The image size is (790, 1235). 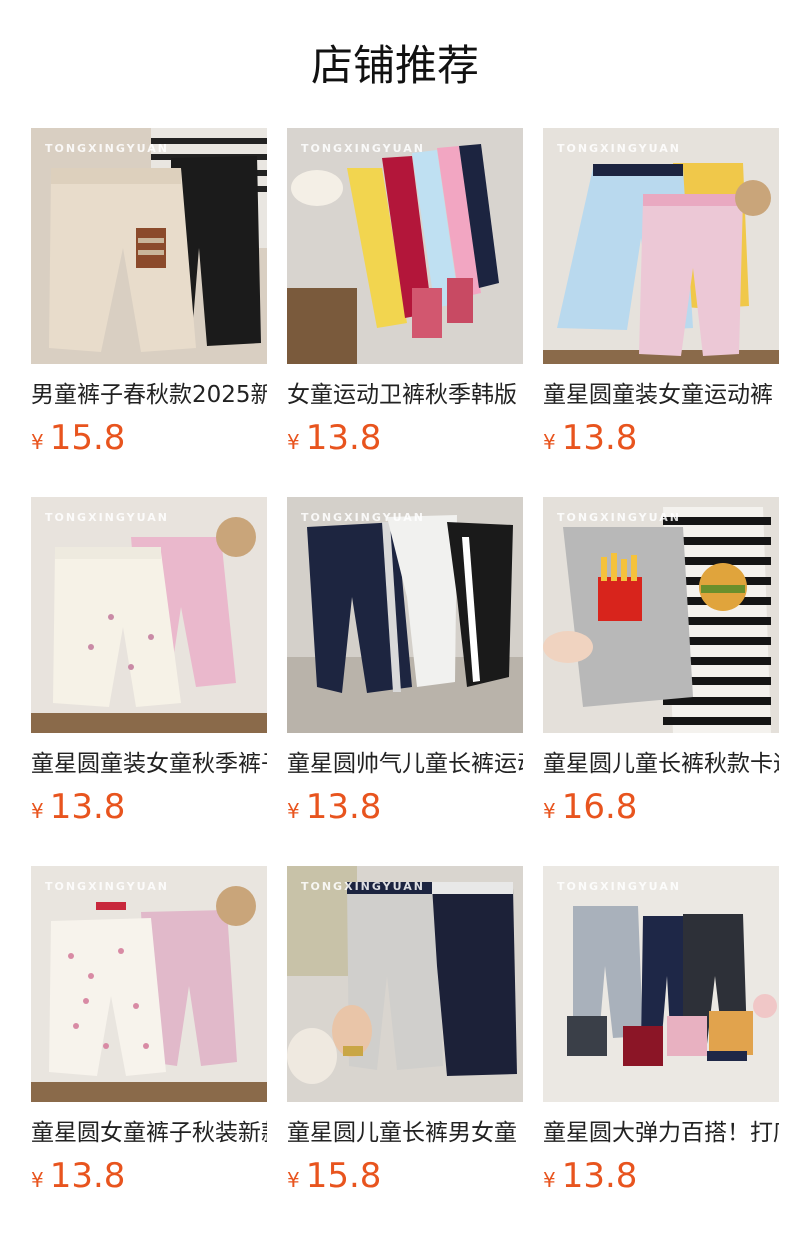 What do you see at coordinates (405, 764) in the screenshot?
I see `product-name: 童星圆帅气儿童长裤运动` at bounding box center [405, 764].